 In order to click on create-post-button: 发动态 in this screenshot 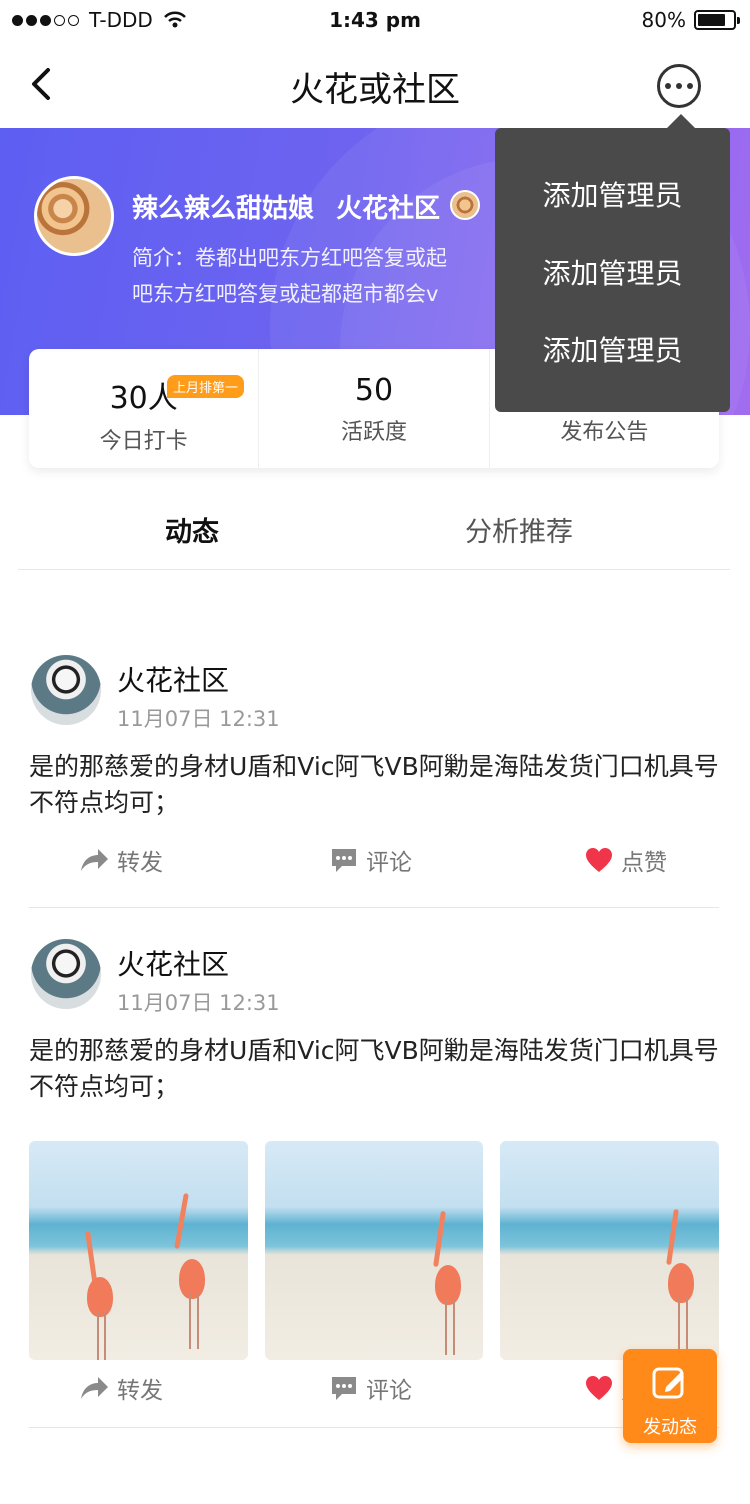, I will do `click(670, 1396)`.